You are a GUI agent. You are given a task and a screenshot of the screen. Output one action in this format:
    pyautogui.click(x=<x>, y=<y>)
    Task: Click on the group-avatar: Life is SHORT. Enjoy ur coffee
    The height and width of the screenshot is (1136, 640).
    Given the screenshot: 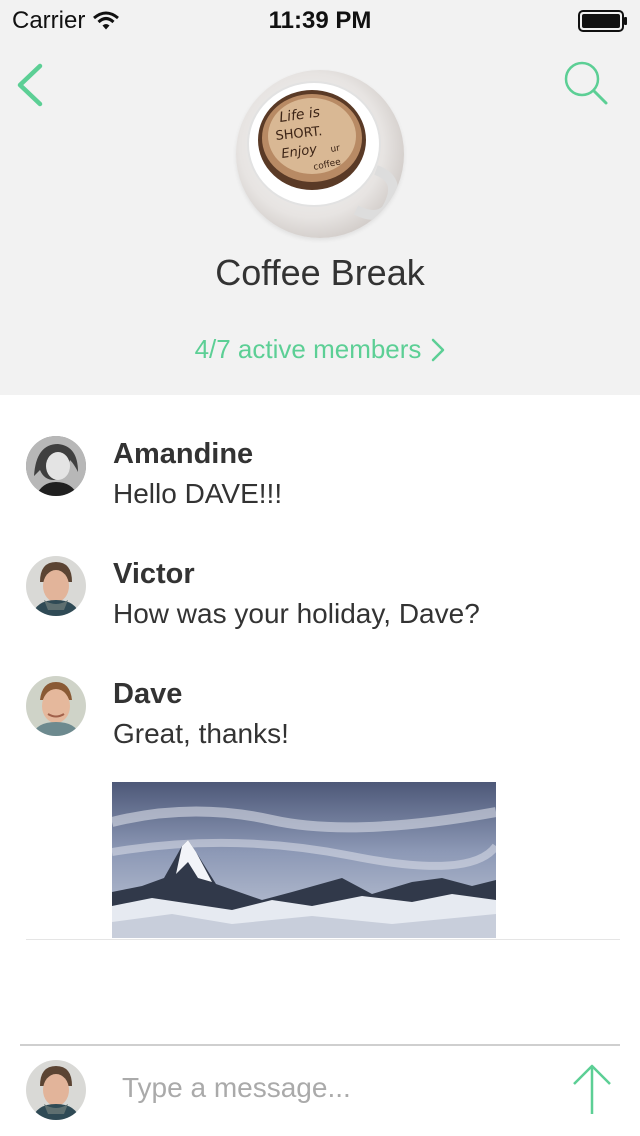 What is the action you would take?
    pyautogui.click(x=320, y=154)
    